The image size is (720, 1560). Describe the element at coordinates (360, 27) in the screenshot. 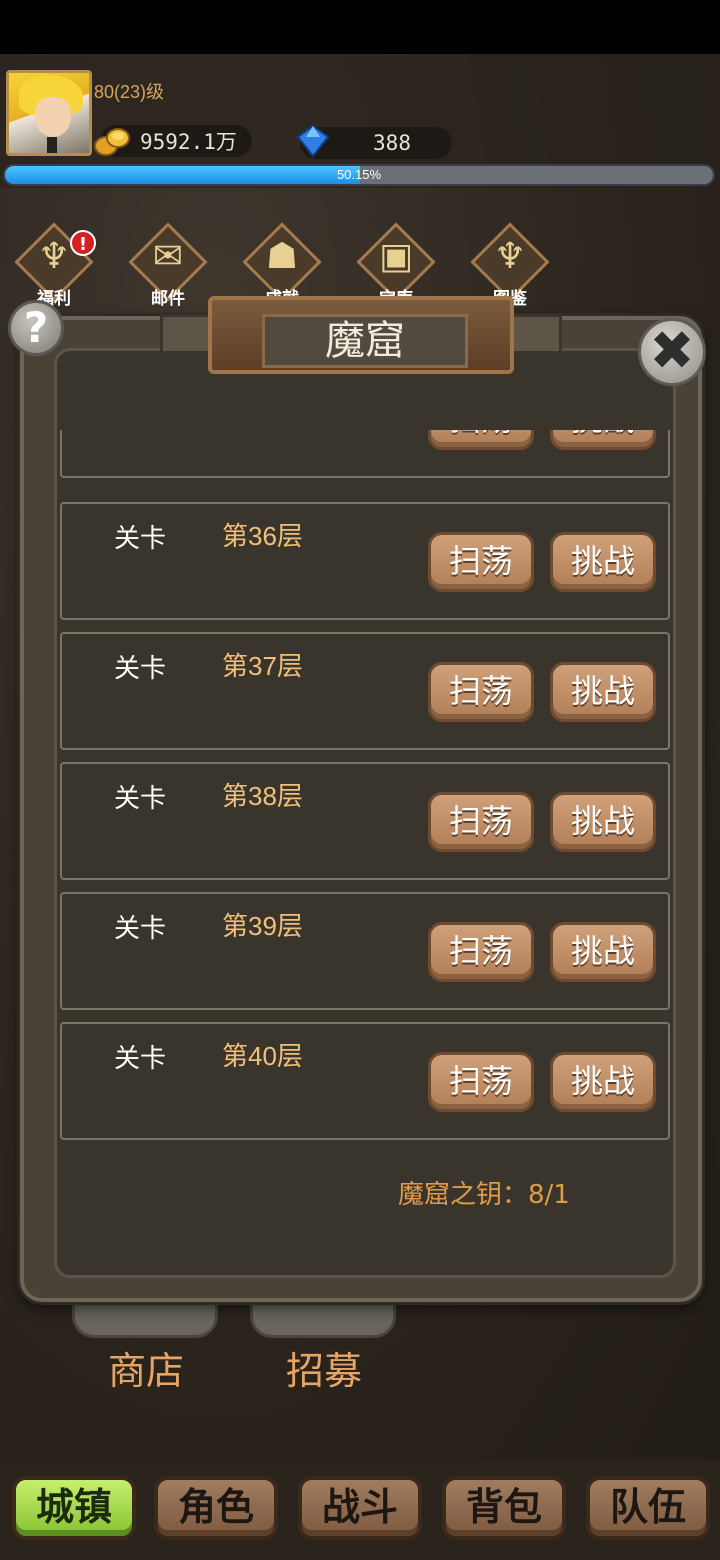

I see `status-bar` at that location.